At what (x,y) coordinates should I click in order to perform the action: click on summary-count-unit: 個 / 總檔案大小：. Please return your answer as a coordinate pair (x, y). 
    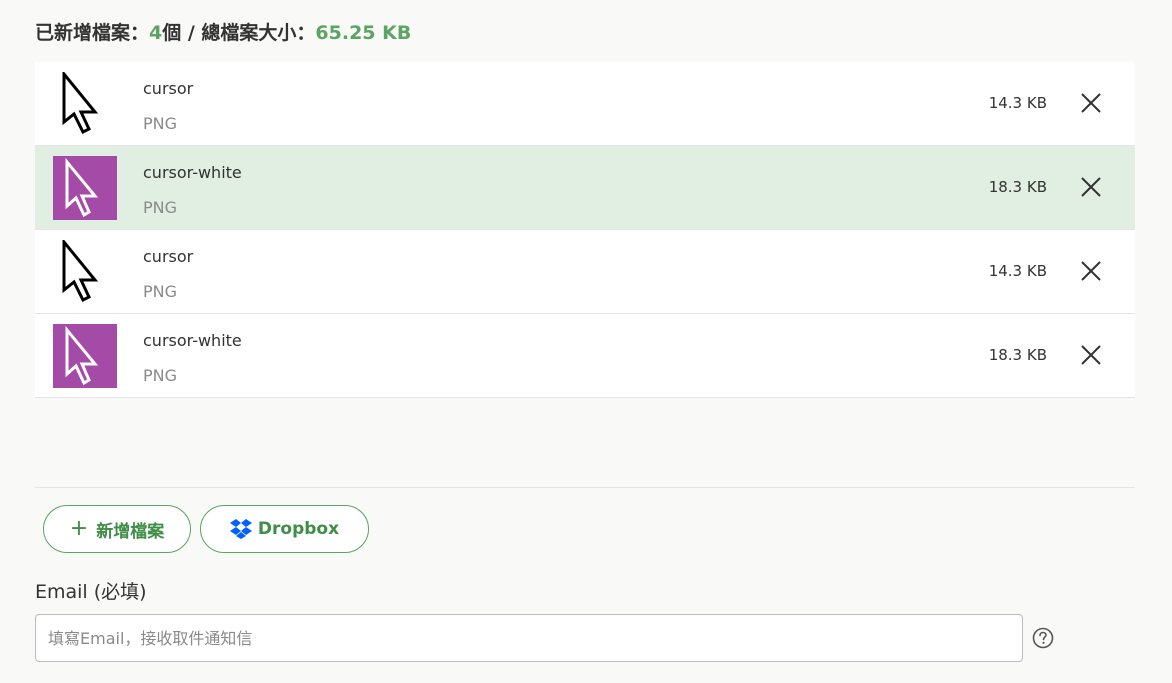
    Looking at the image, I should click on (239, 33).